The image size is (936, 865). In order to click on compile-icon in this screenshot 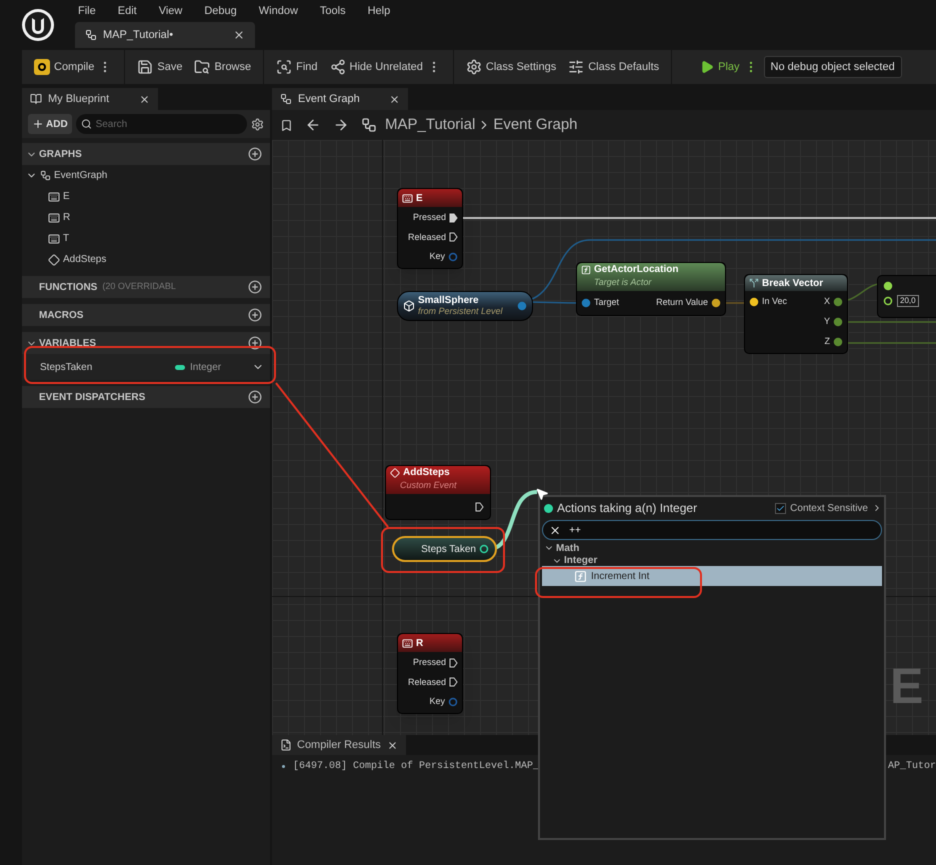, I will do `click(42, 67)`.